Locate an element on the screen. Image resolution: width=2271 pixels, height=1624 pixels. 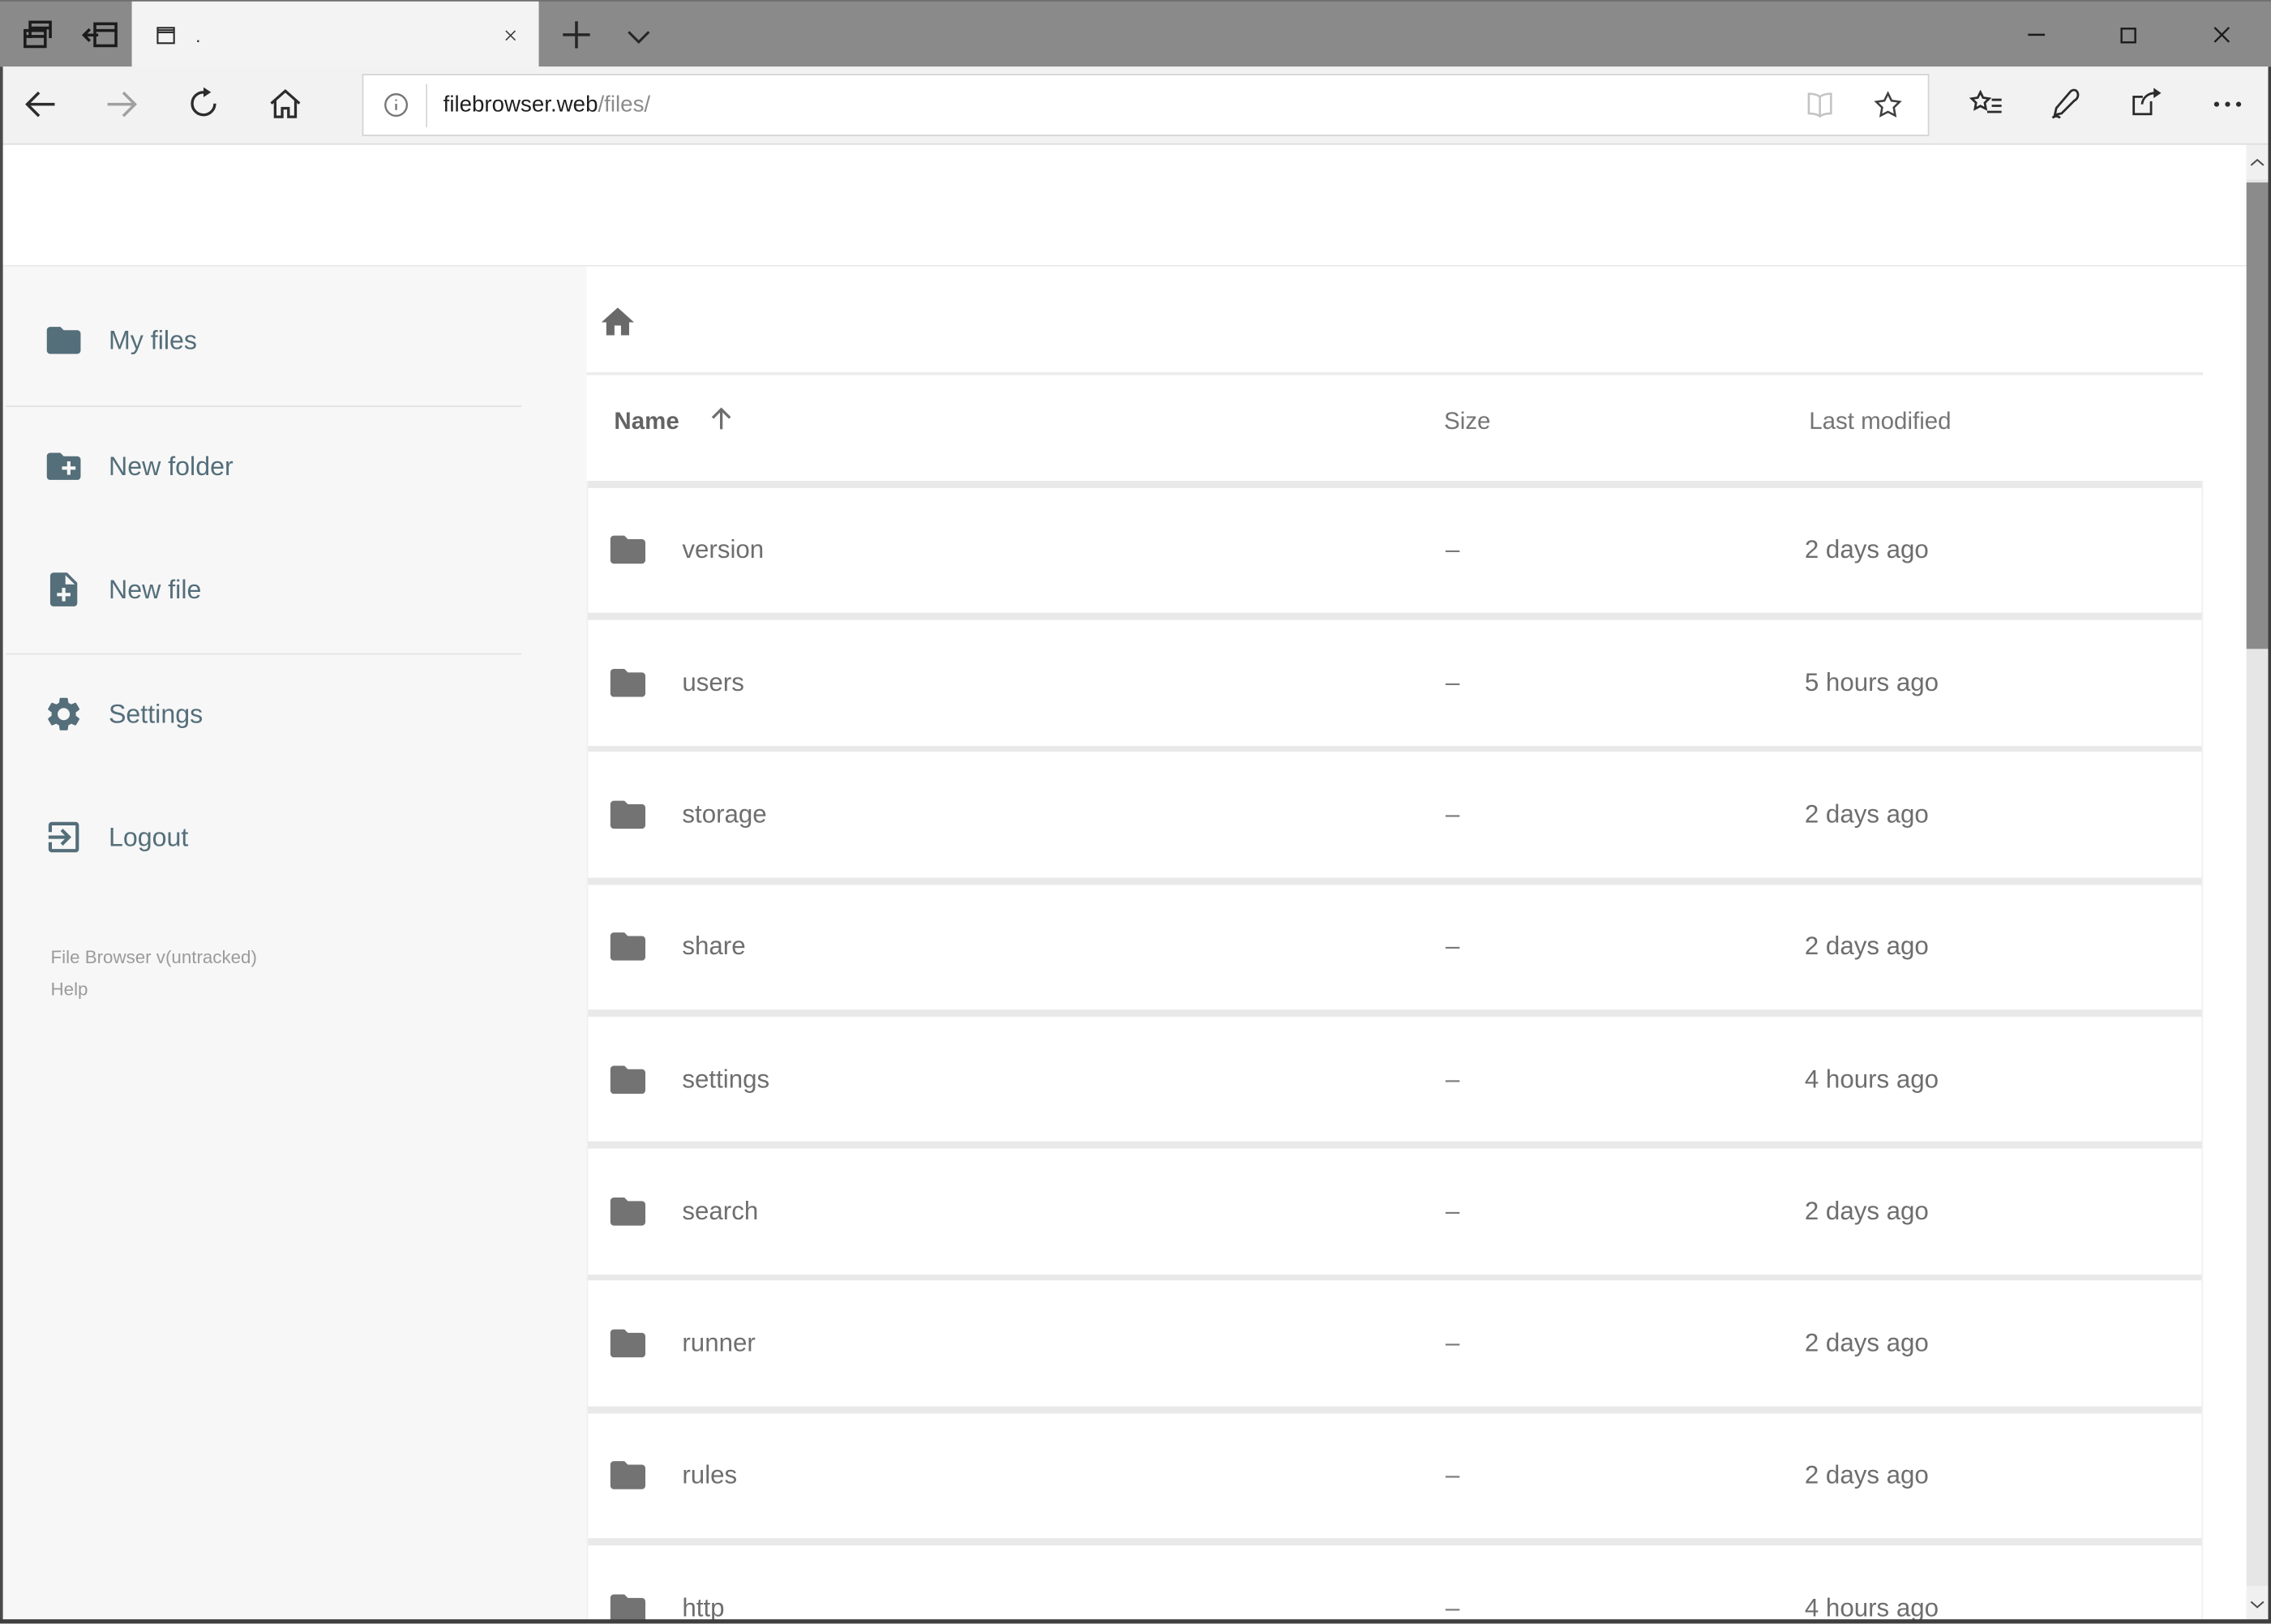
web-notes-pen-button is located at coordinates (2069, 106).